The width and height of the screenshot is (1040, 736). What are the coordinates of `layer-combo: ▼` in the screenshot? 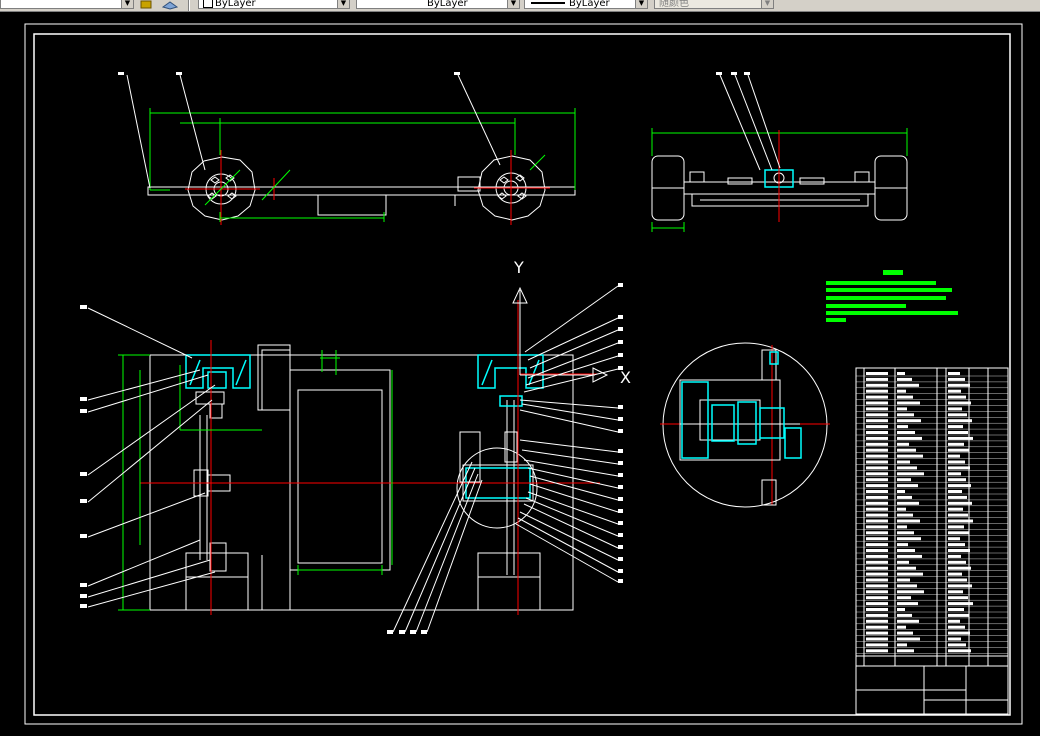 It's located at (67, 4).